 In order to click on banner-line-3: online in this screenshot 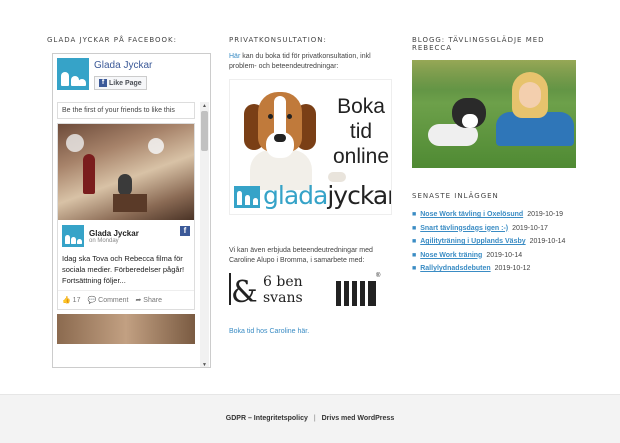, I will do `click(361, 156)`.